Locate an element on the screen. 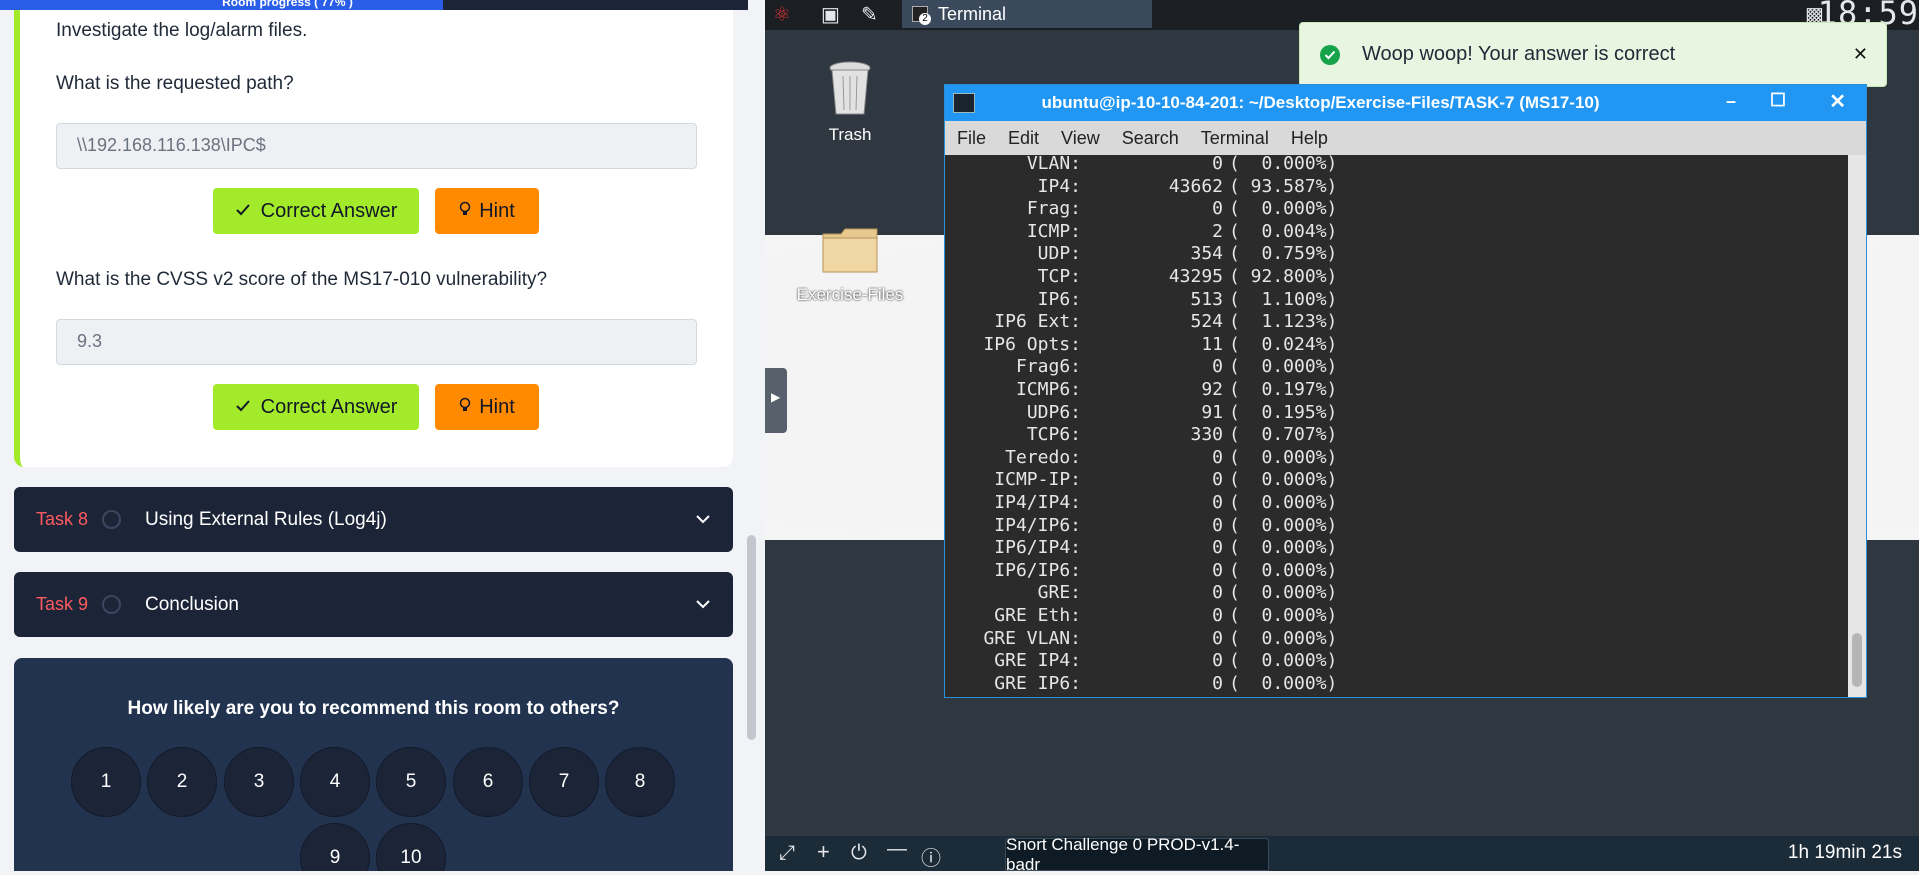  terminal-launcher-icon: ▣ is located at coordinates (830, 14).